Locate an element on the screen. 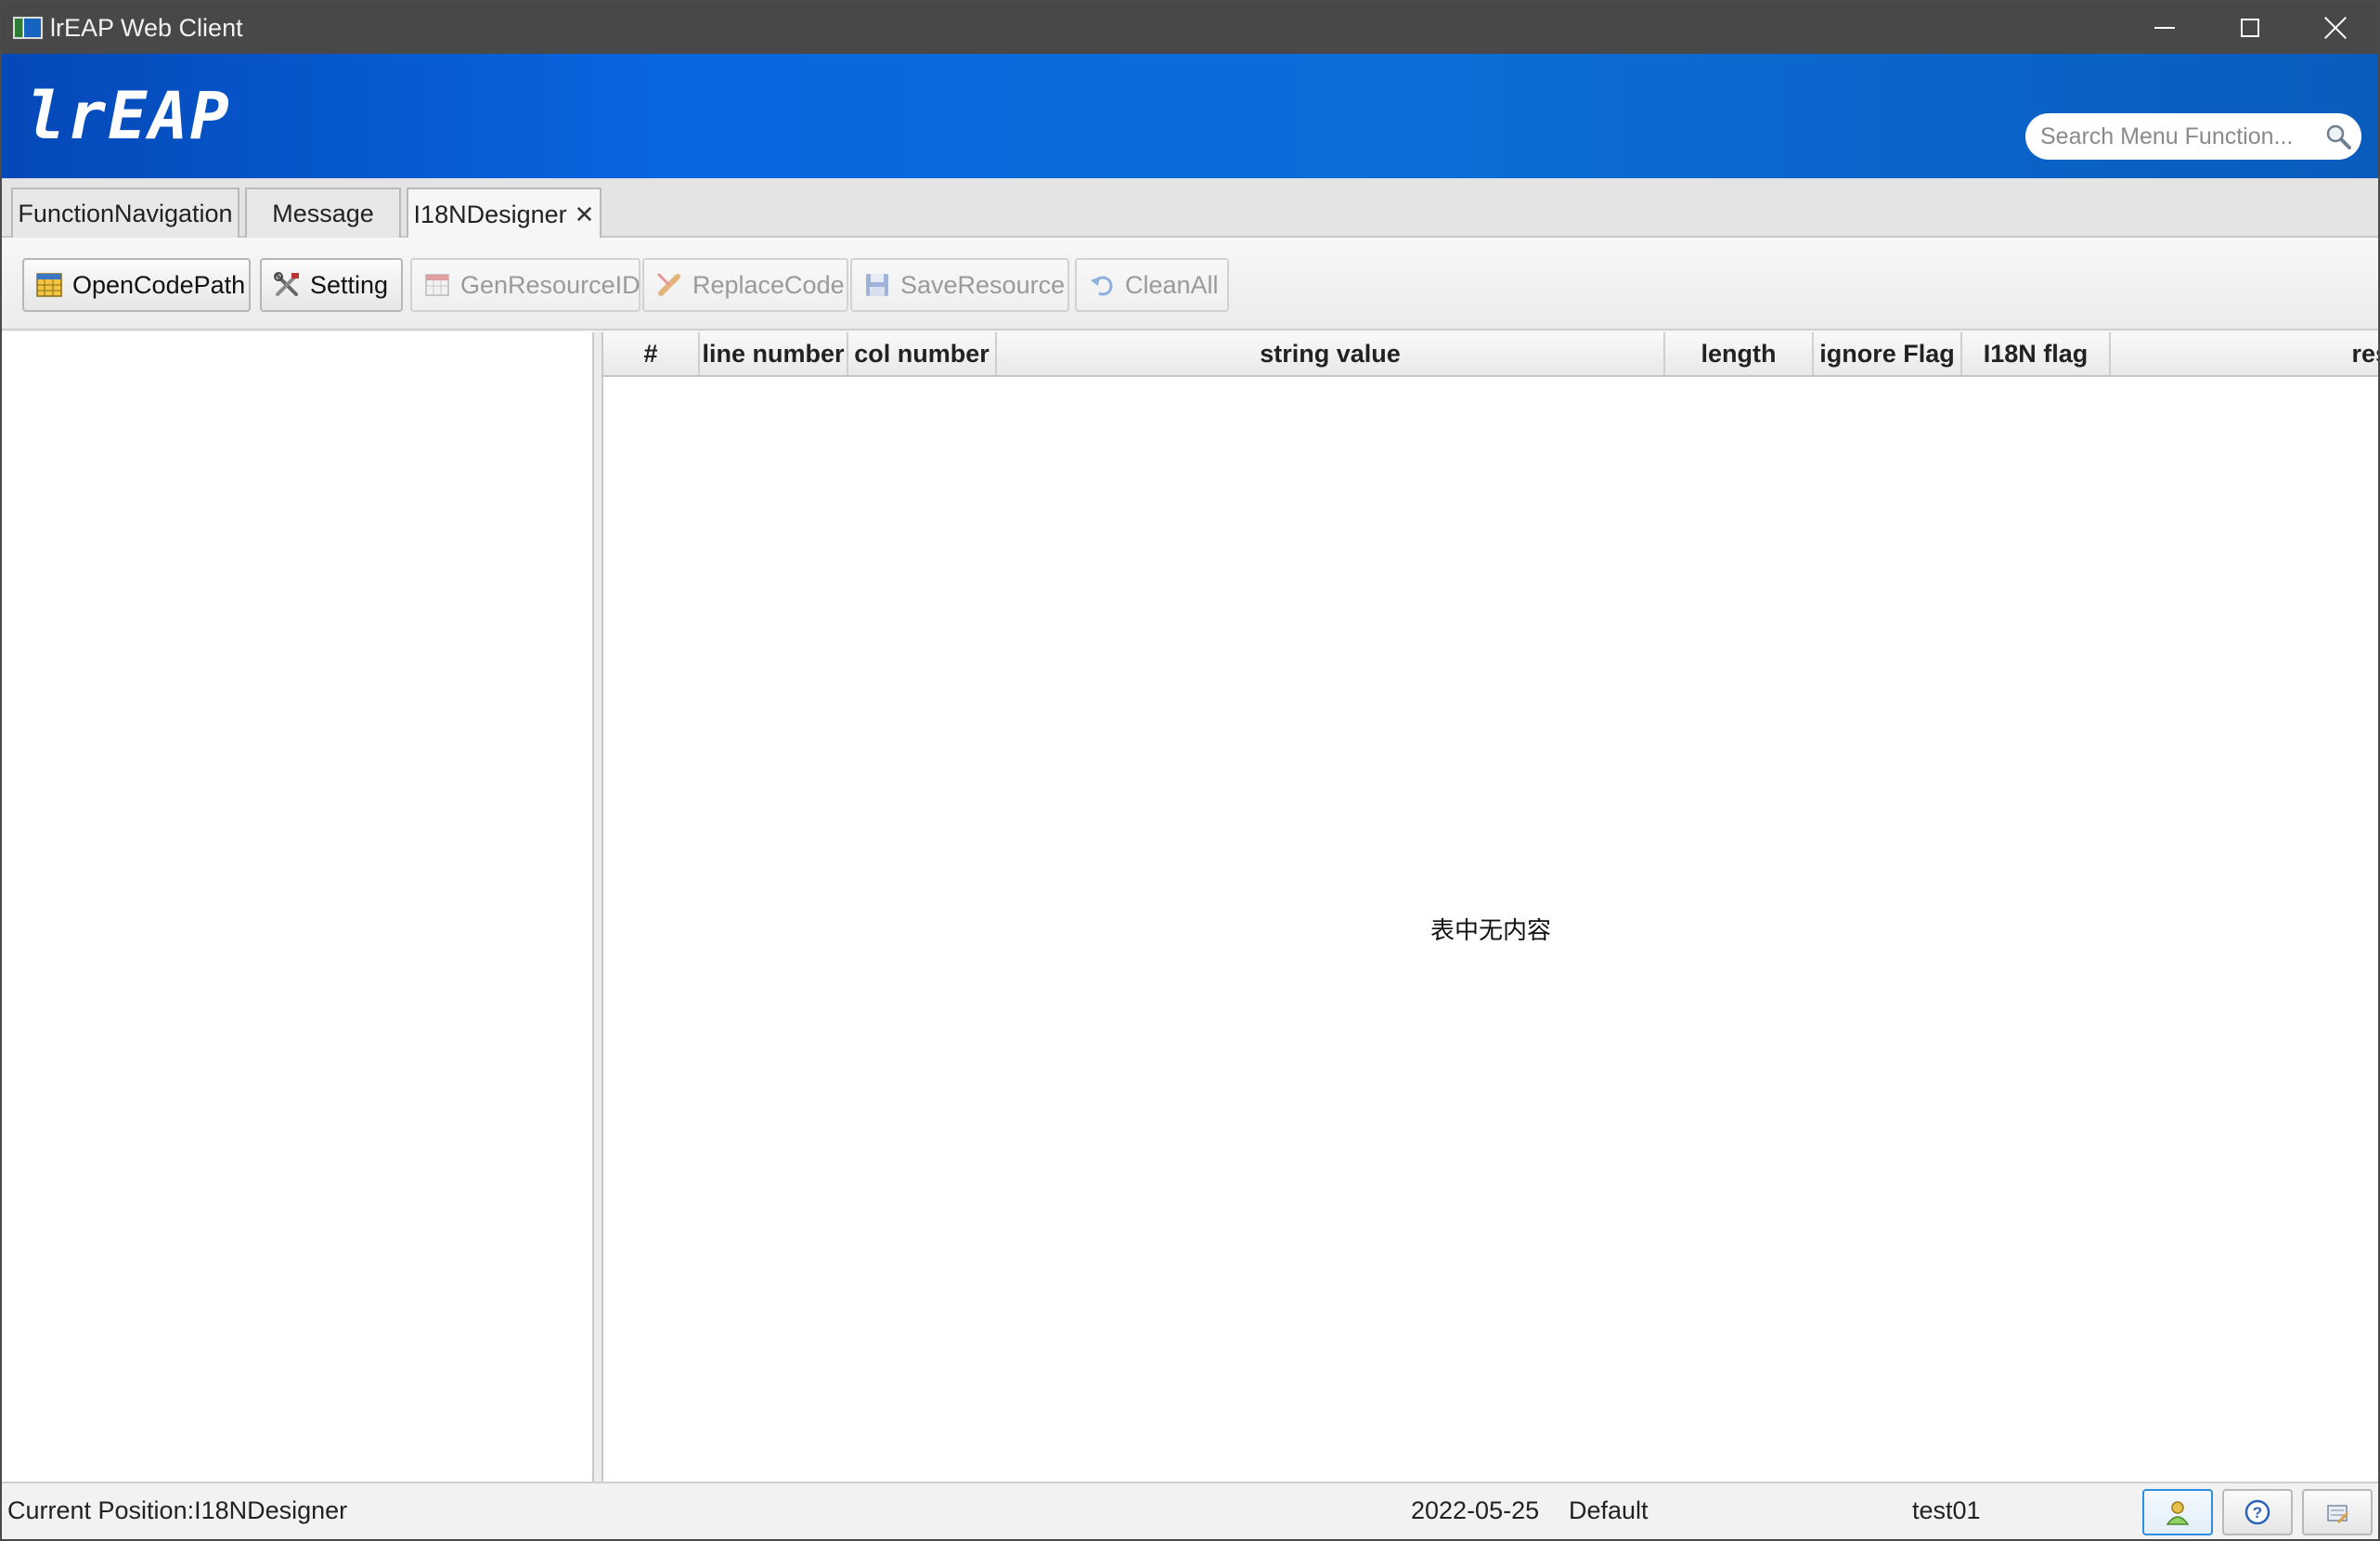  menu-search-box is located at coordinates (2193, 136).